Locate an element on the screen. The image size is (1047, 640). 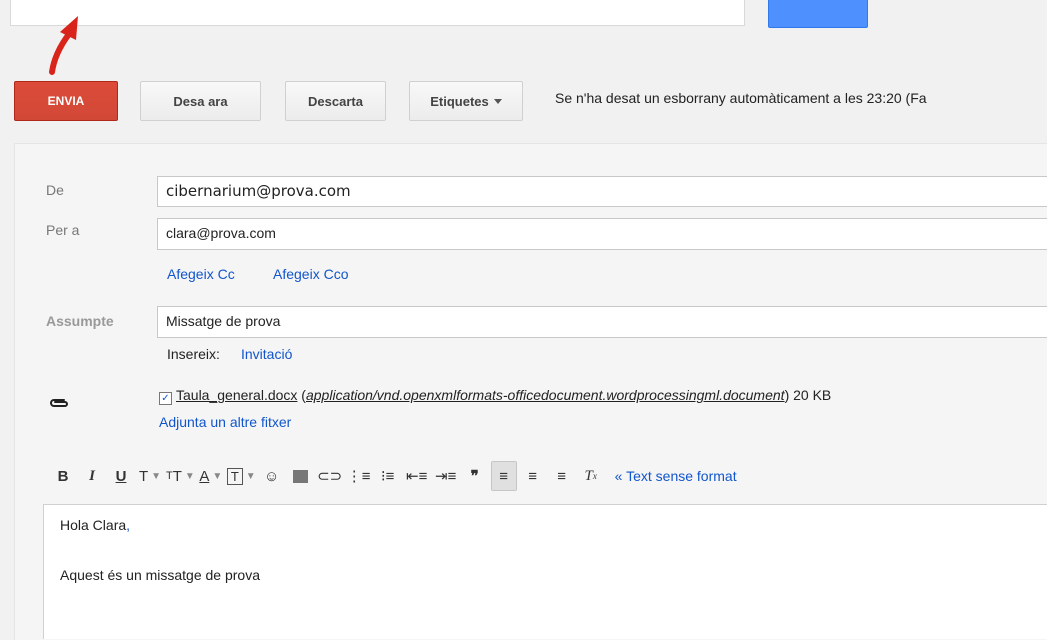
subject-label: Assumpte is located at coordinates (80, 321).